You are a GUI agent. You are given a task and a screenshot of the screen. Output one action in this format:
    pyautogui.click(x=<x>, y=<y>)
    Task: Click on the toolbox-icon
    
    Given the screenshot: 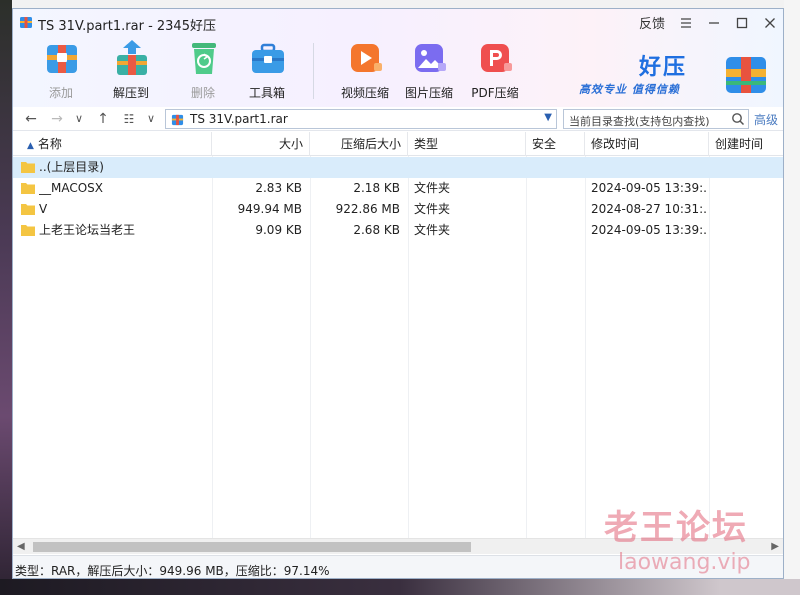 What is the action you would take?
    pyautogui.click(x=268, y=58)
    